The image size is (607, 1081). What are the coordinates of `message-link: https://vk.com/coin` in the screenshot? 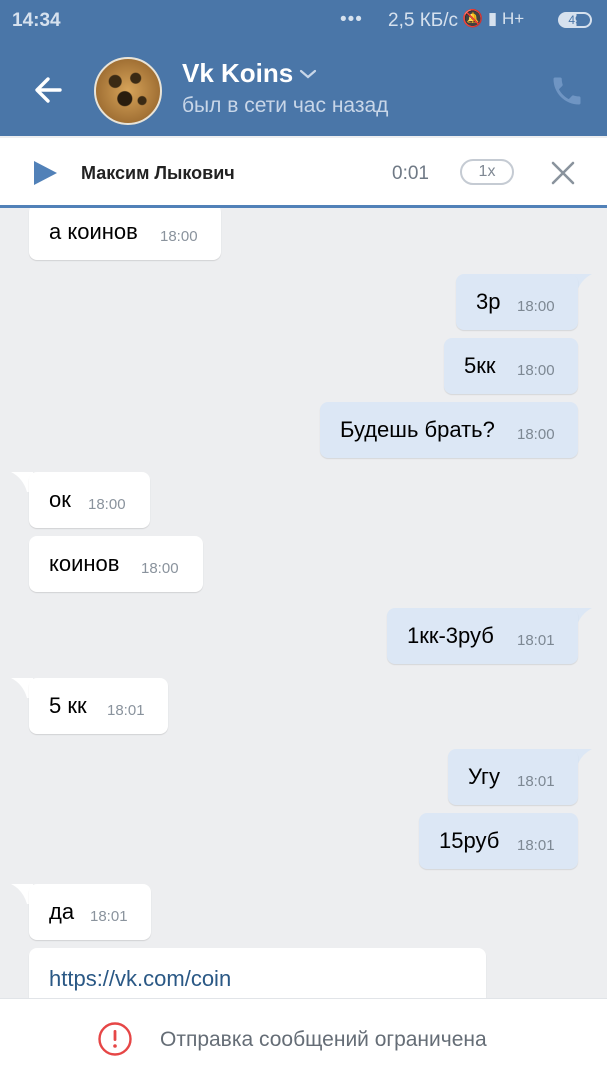 It's located at (257, 973).